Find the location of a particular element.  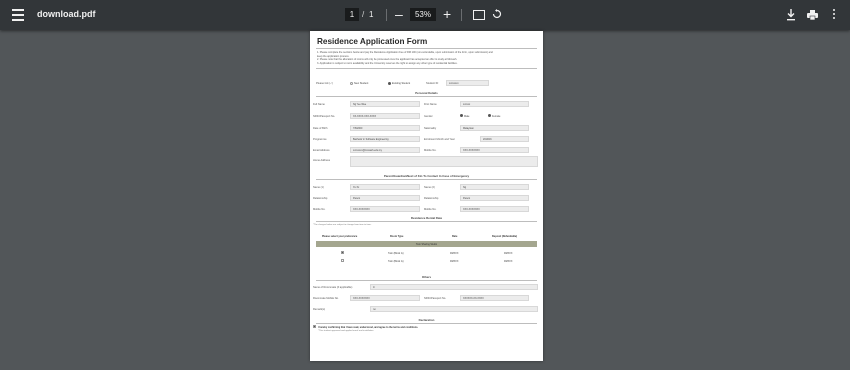

declaration-checkbox is located at coordinates (314, 326).